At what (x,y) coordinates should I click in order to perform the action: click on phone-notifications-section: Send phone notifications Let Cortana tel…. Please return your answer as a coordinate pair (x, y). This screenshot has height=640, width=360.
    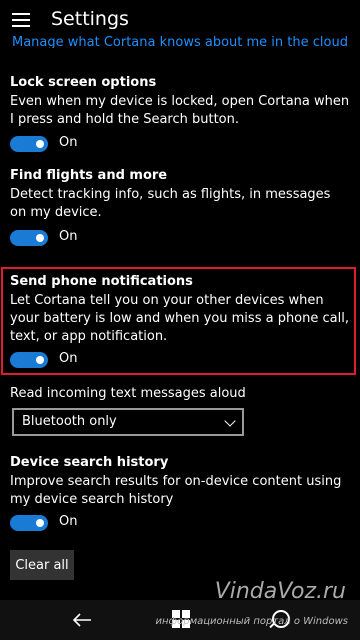
    Looking at the image, I should click on (180, 309).